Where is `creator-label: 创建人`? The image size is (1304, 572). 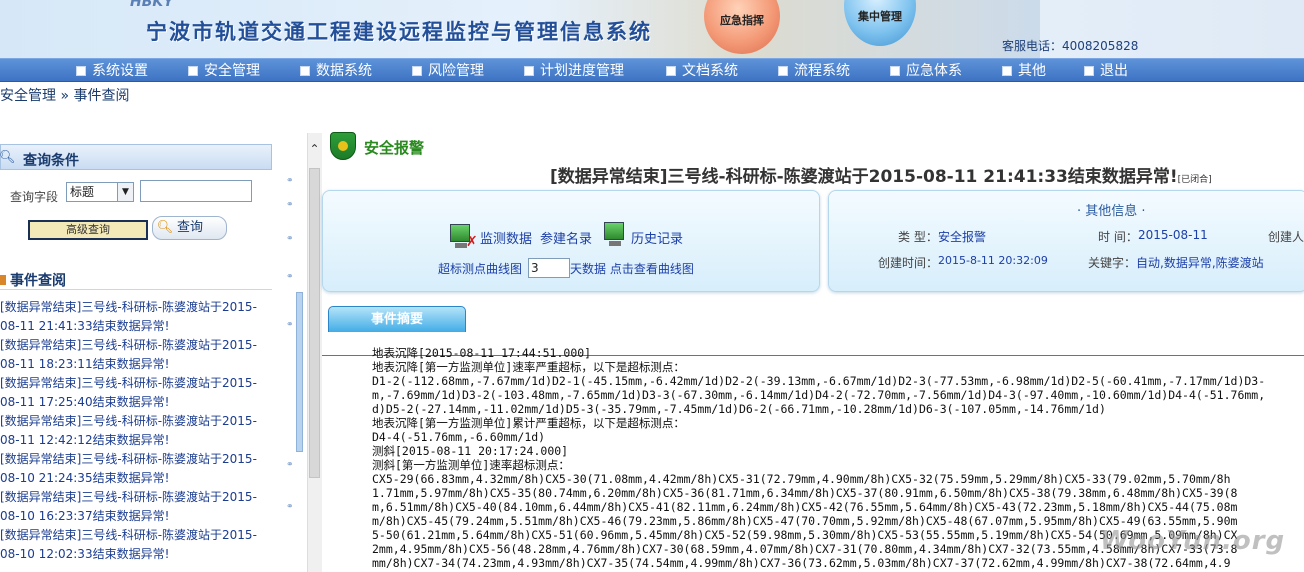 creator-label: 创建人 is located at coordinates (1286, 237).